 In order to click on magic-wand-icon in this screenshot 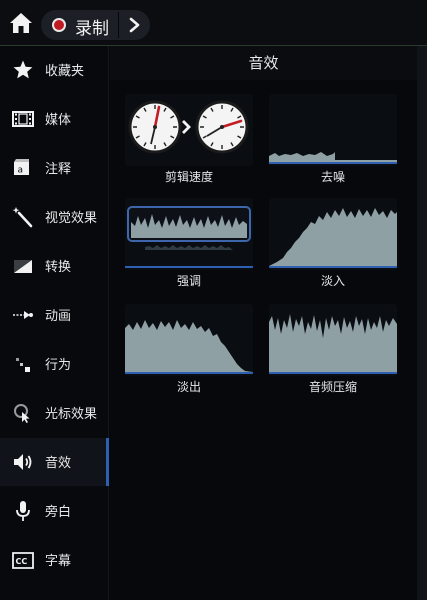, I will do `click(23, 217)`.